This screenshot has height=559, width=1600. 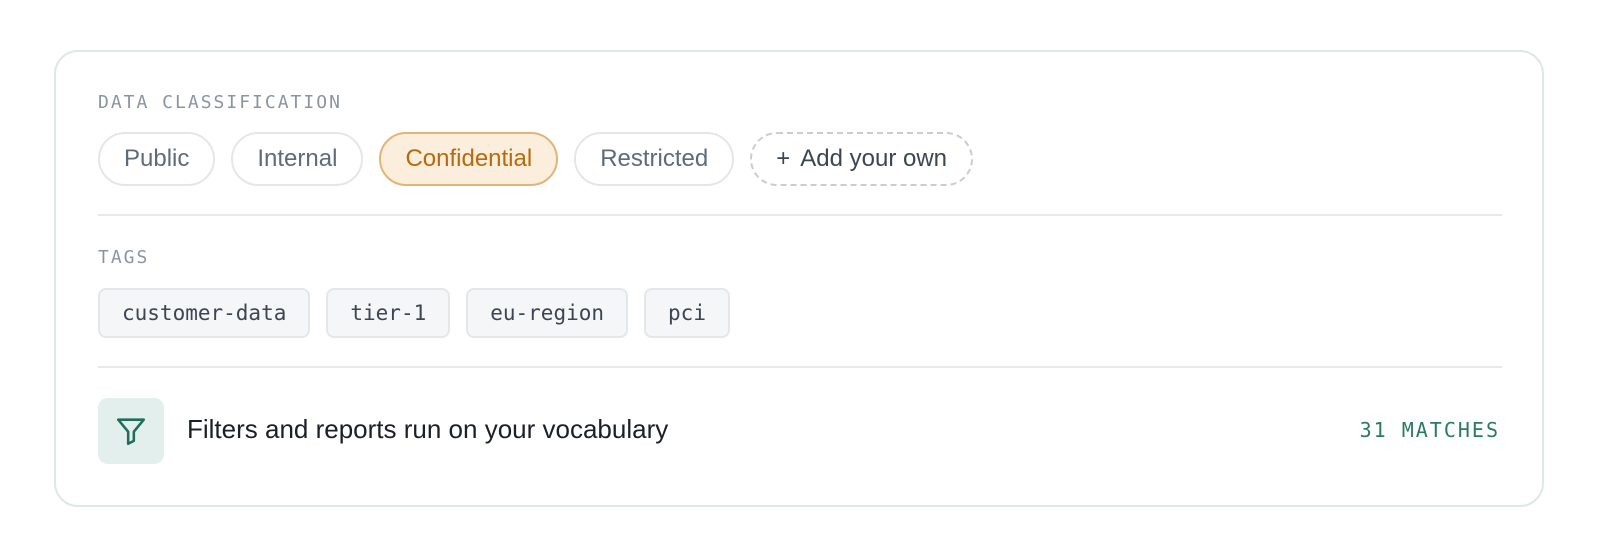 What do you see at coordinates (124, 257) in the screenshot?
I see `tags-label: TAGS` at bounding box center [124, 257].